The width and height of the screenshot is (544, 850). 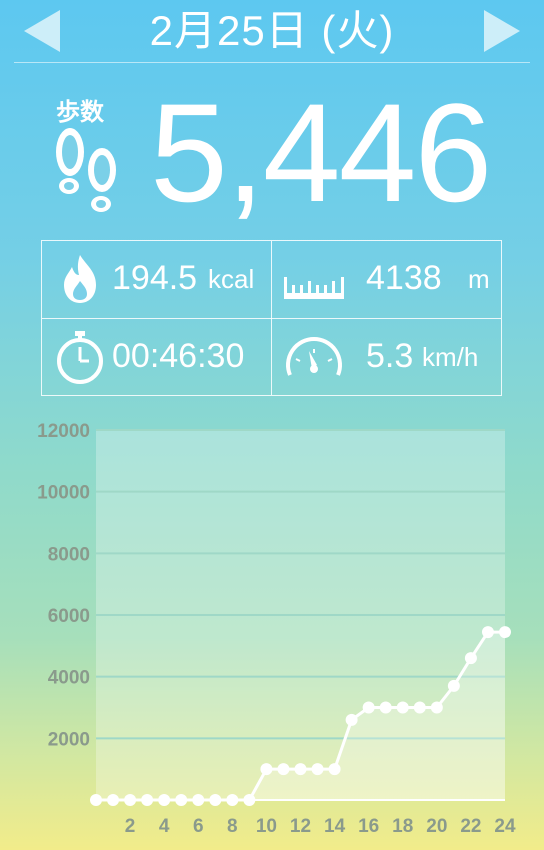 What do you see at coordinates (404, 278) in the screenshot?
I see `distance-value: 4138` at bounding box center [404, 278].